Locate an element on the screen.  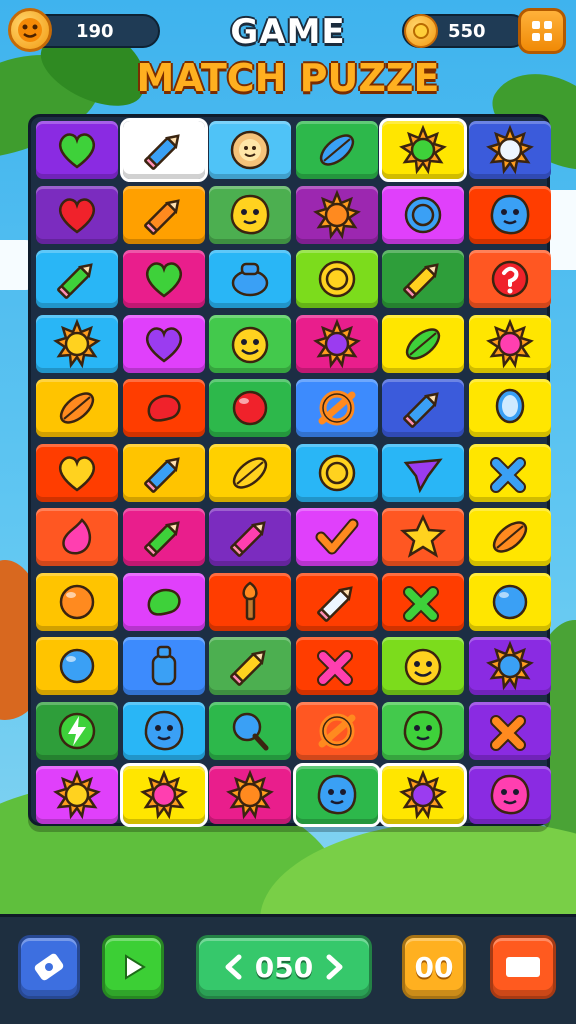
sun-blue-icon is located at coordinates (509, 666).